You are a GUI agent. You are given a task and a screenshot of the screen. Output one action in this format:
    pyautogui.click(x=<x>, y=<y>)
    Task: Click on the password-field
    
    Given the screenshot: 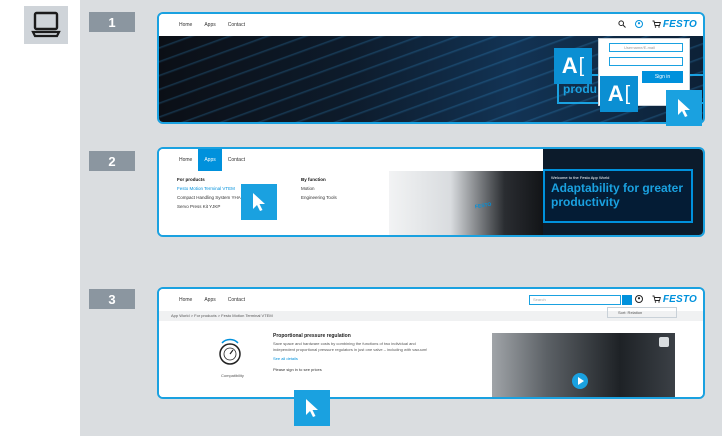 What is the action you would take?
    pyautogui.click(x=646, y=61)
    